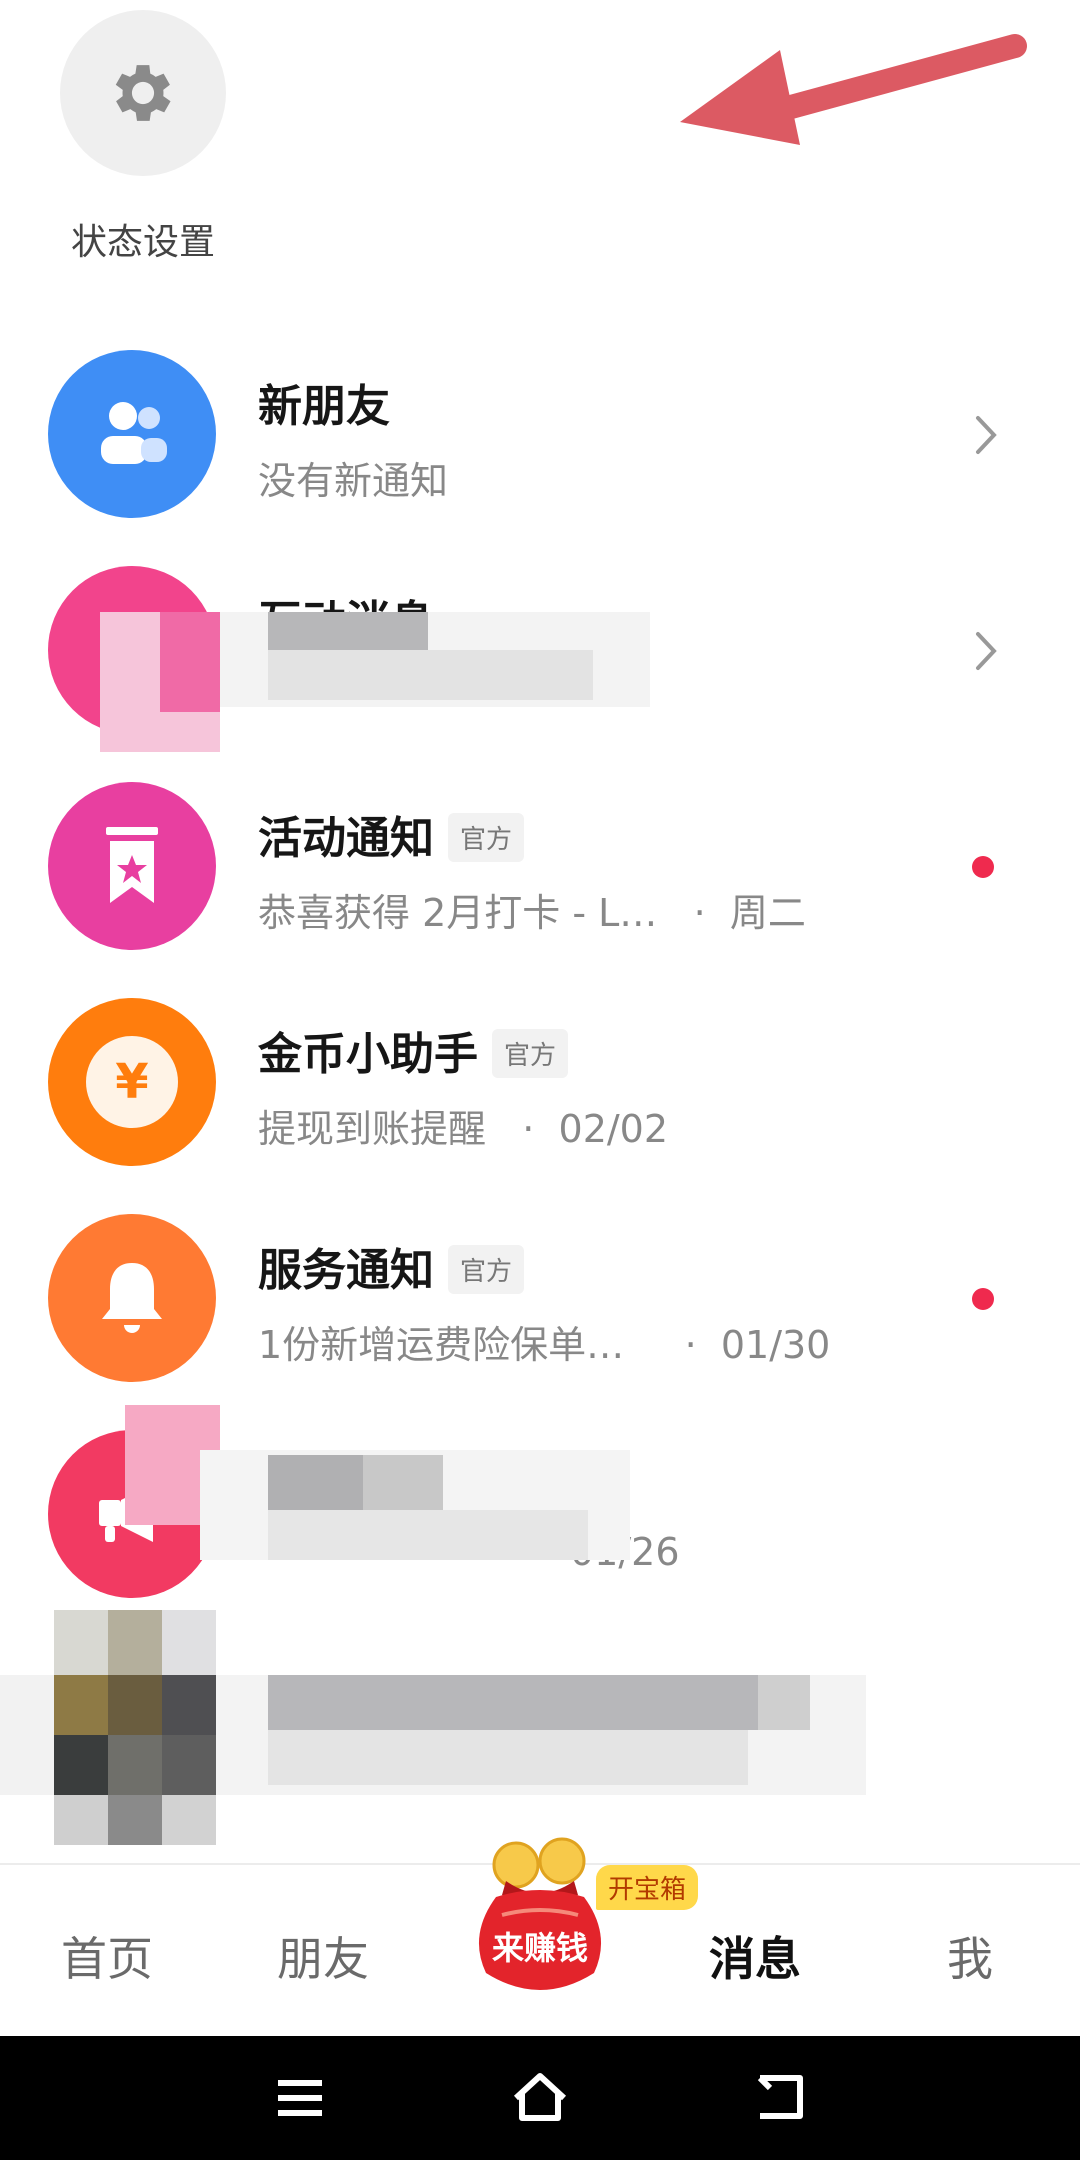  I want to click on bell-icon, so click(132, 1298).